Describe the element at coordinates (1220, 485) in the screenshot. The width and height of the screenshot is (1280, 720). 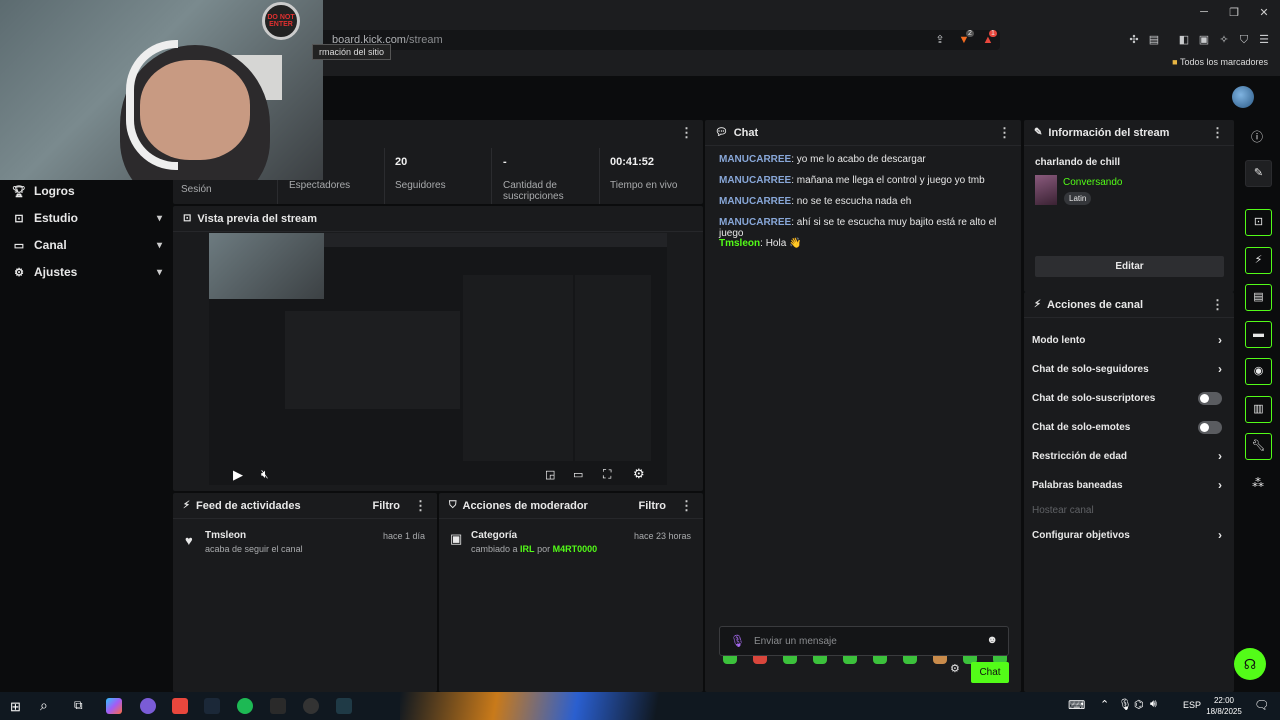
I see `chevron-right-icon: ›` at that location.